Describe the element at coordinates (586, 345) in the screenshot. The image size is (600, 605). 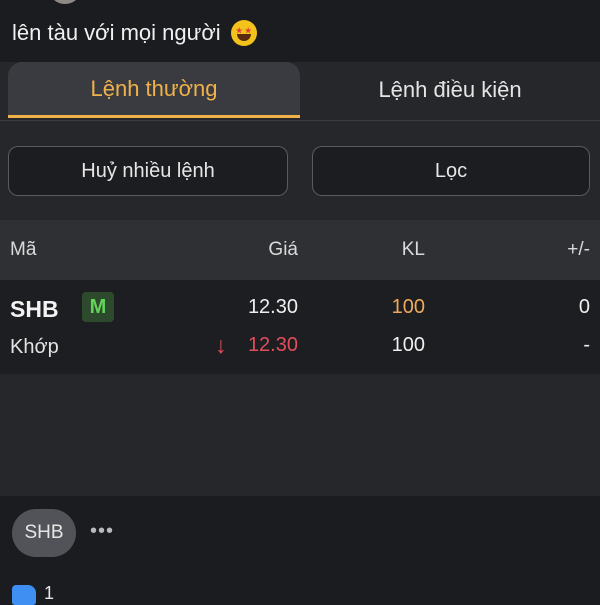
I see `row-match-change: -` at that location.